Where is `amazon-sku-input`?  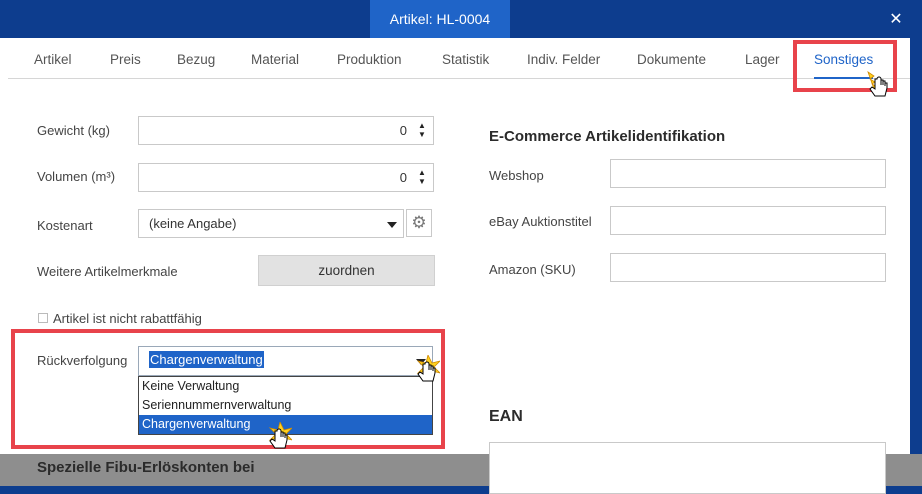
amazon-sku-input is located at coordinates (748, 267).